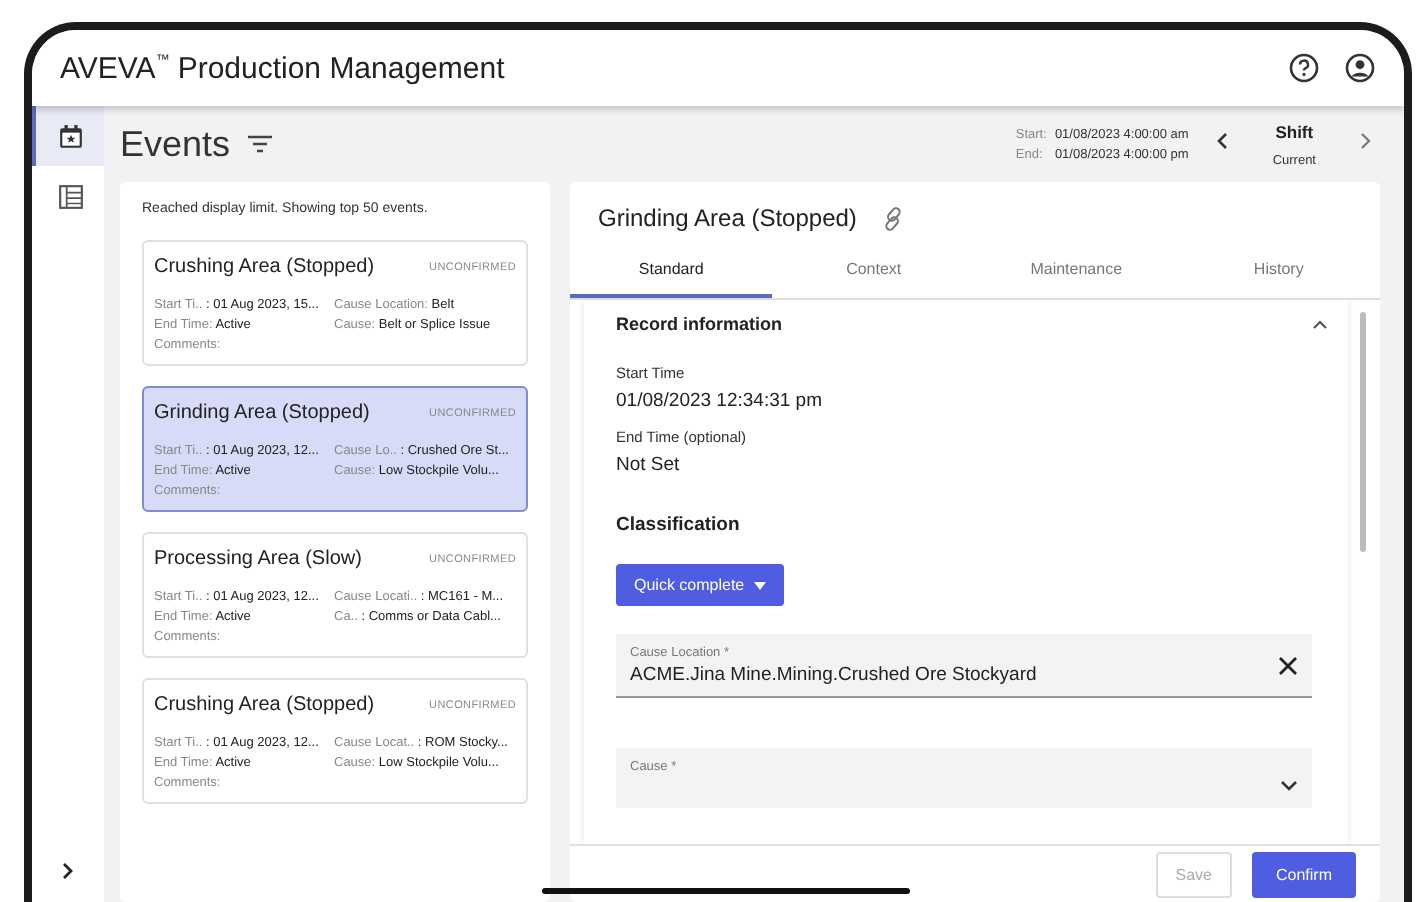  Describe the element at coordinates (70, 196) in the screenshot. I see `list-icon` at that location.